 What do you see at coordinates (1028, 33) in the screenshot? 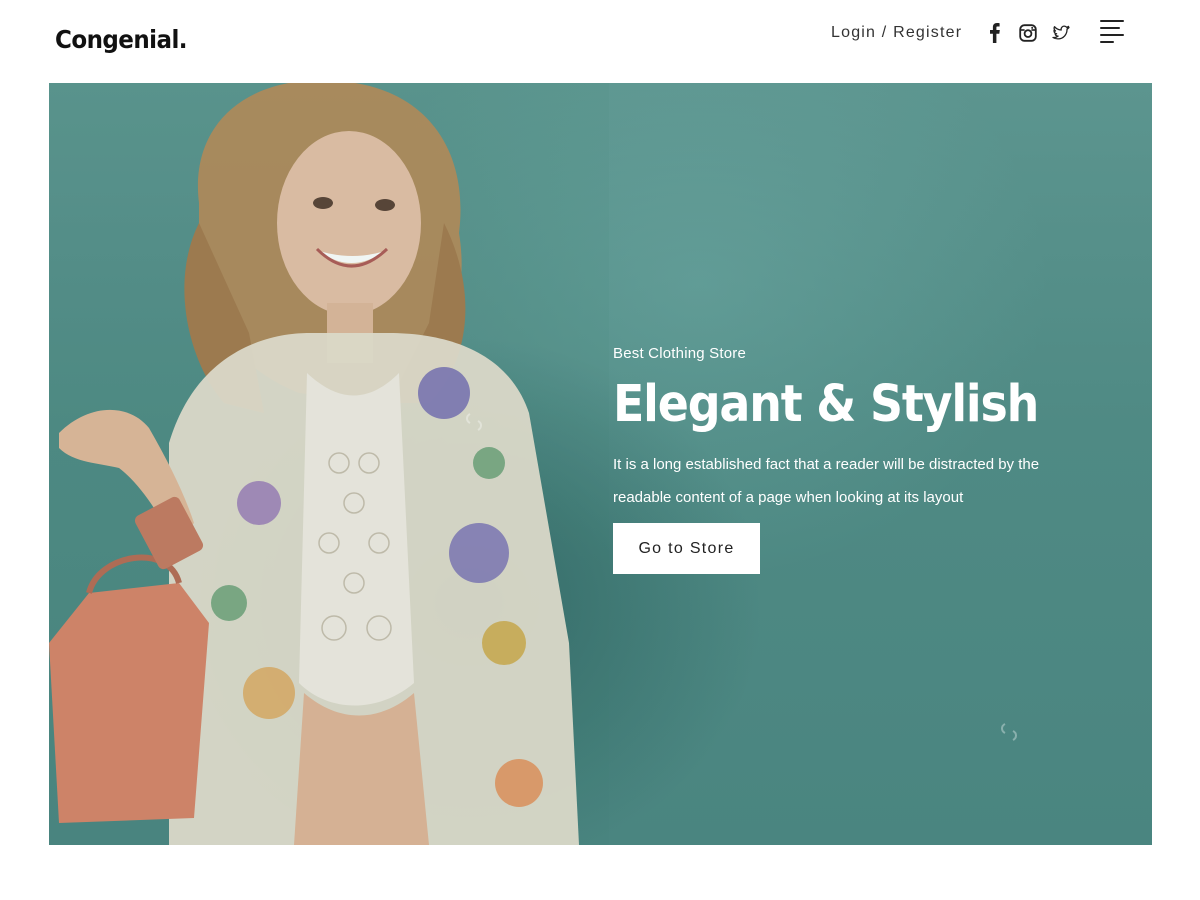
I see `instagram-icon` at bounding box center [1028, 33].